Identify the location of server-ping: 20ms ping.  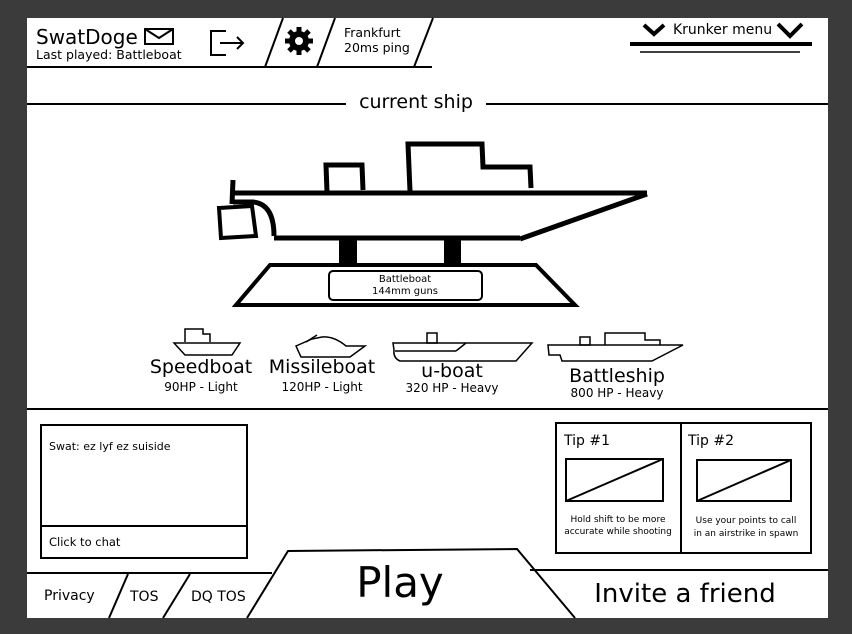
(377, 47).